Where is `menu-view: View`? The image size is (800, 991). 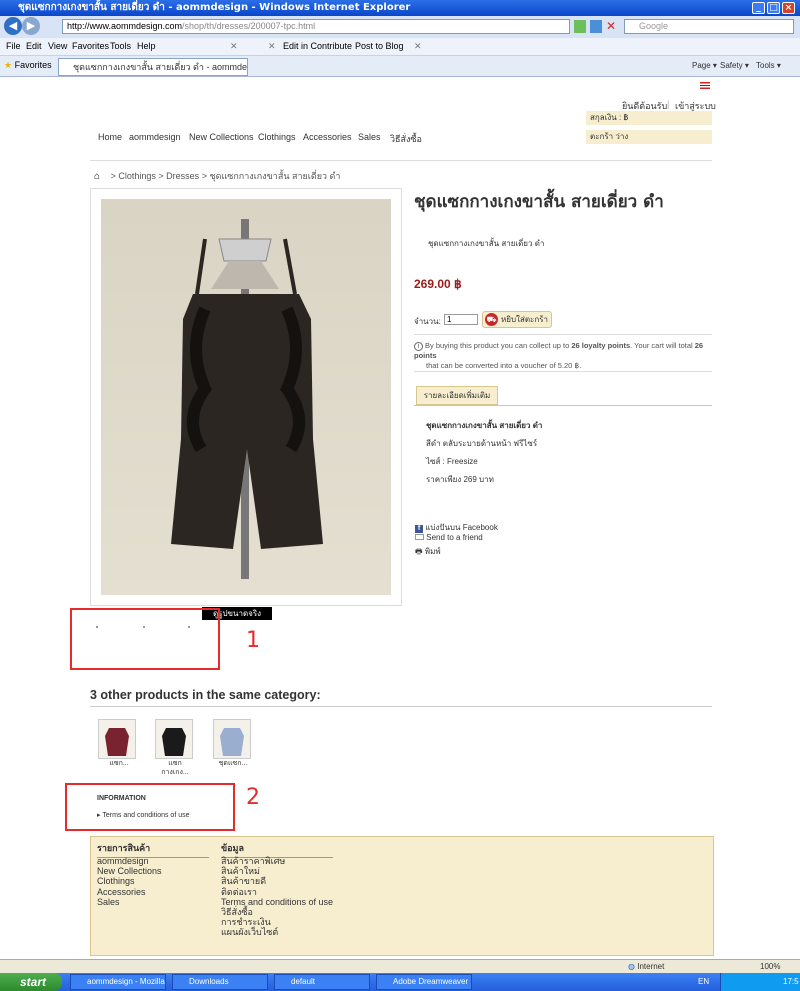 menu-view: View is located at coordinates (57, 46).